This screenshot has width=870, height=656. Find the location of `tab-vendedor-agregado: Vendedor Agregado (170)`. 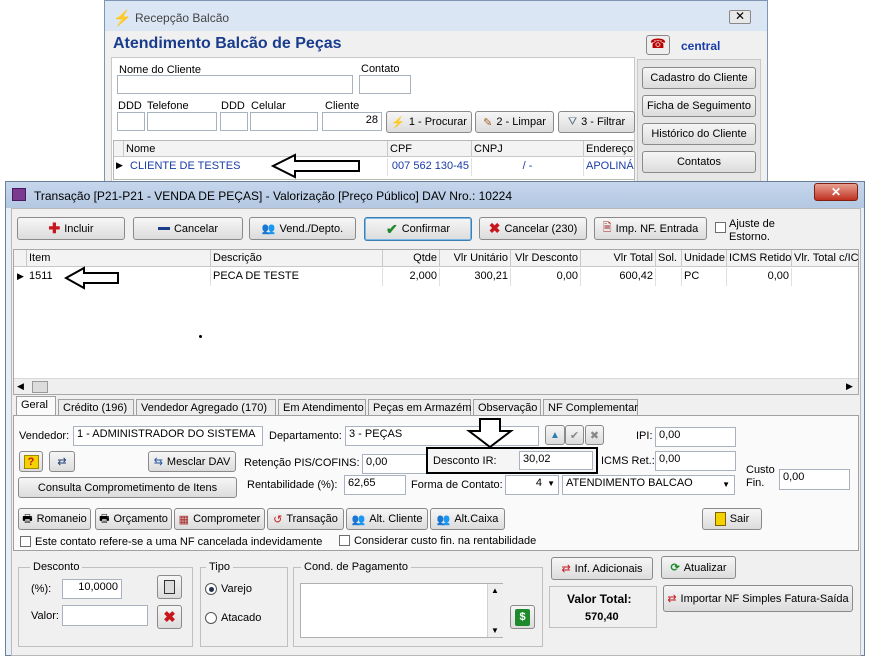

tab-vendedor-agregado: Vendedor Agregado (170) is located at coordinates (206, 407).